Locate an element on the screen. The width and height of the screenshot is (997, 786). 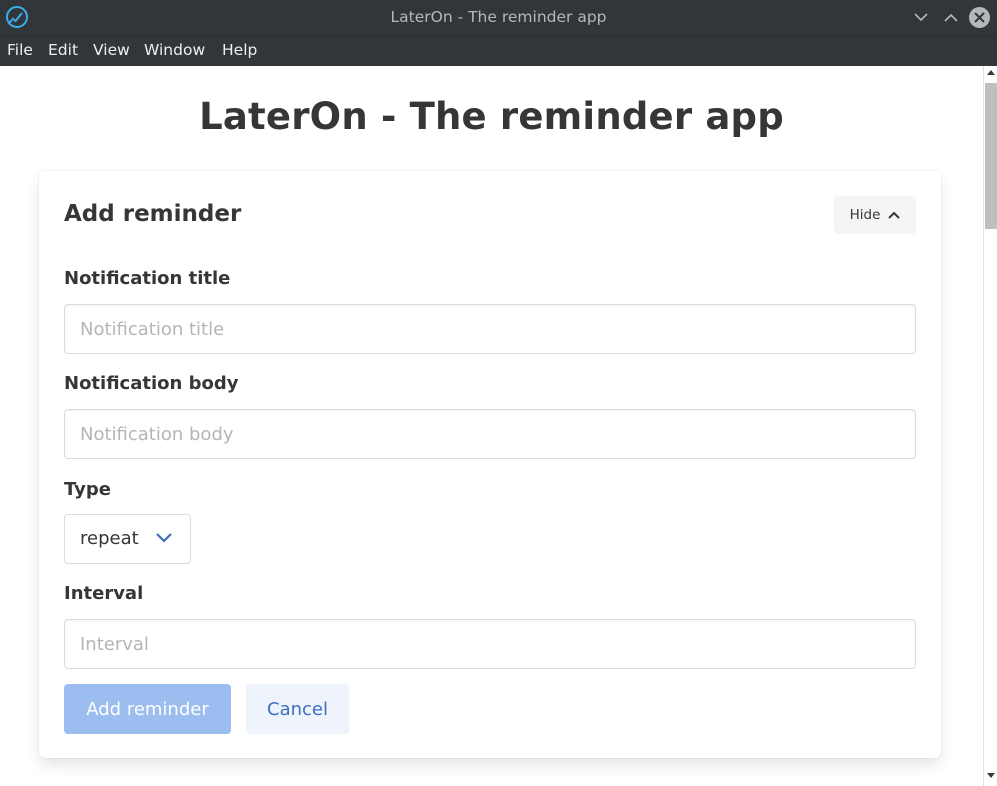
maximize-button is located at coordinates (951, 17).